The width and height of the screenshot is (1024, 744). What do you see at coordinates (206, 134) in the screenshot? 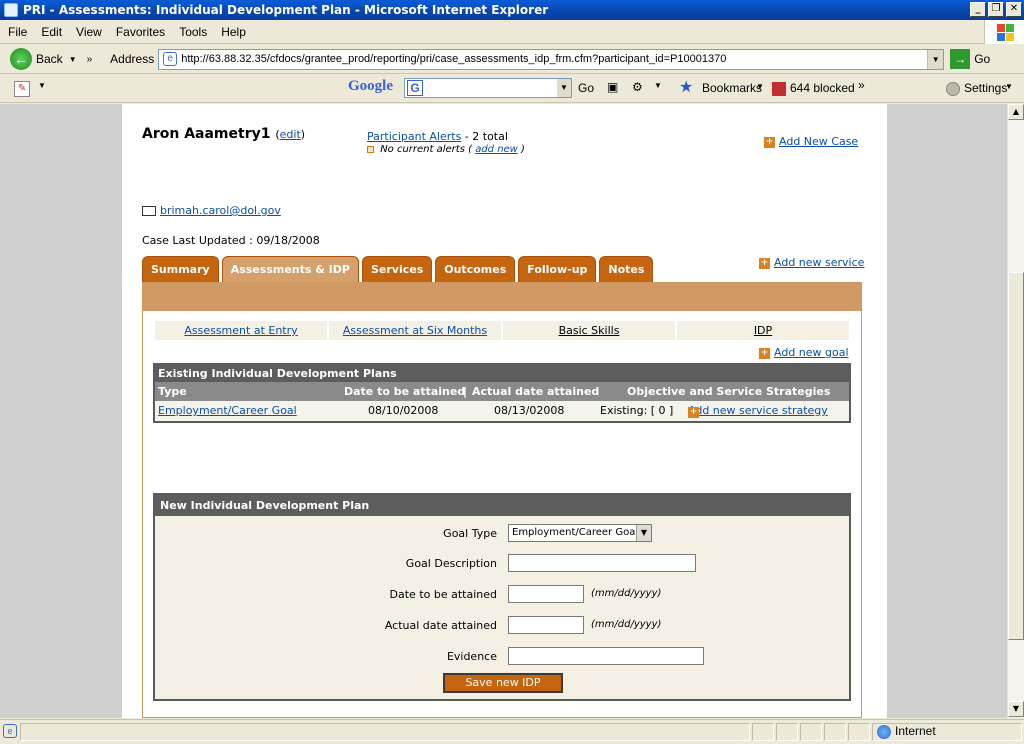
I see `participant-name: Aron Aaametry1` at bounding box center [206, 134].